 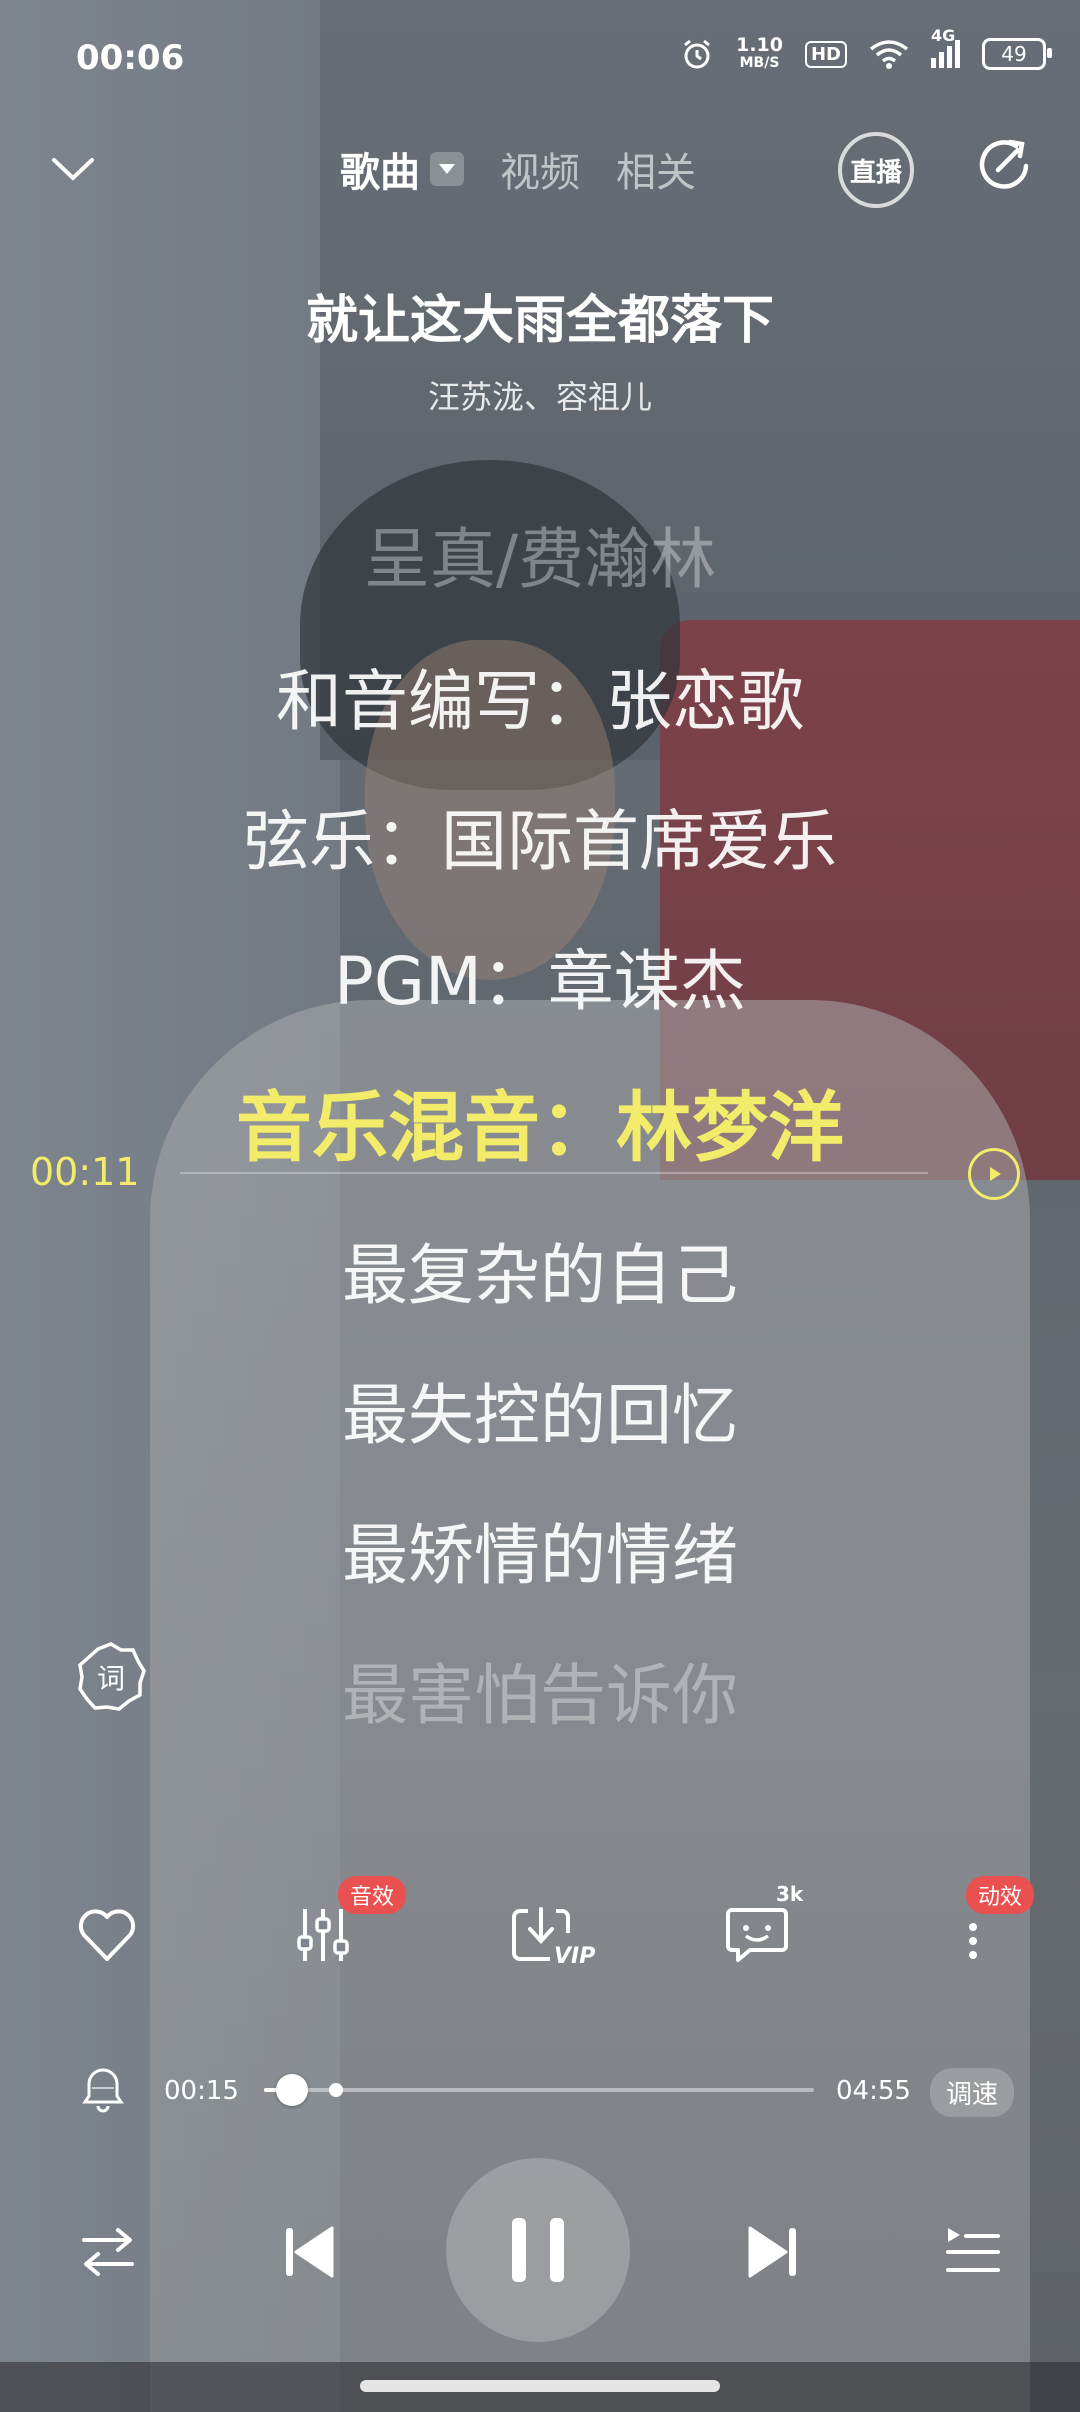 What do you see at coordinates (972, 2092) in the screenshot?
I see `speed-button: 调速` at bounding box center [972, 2092].